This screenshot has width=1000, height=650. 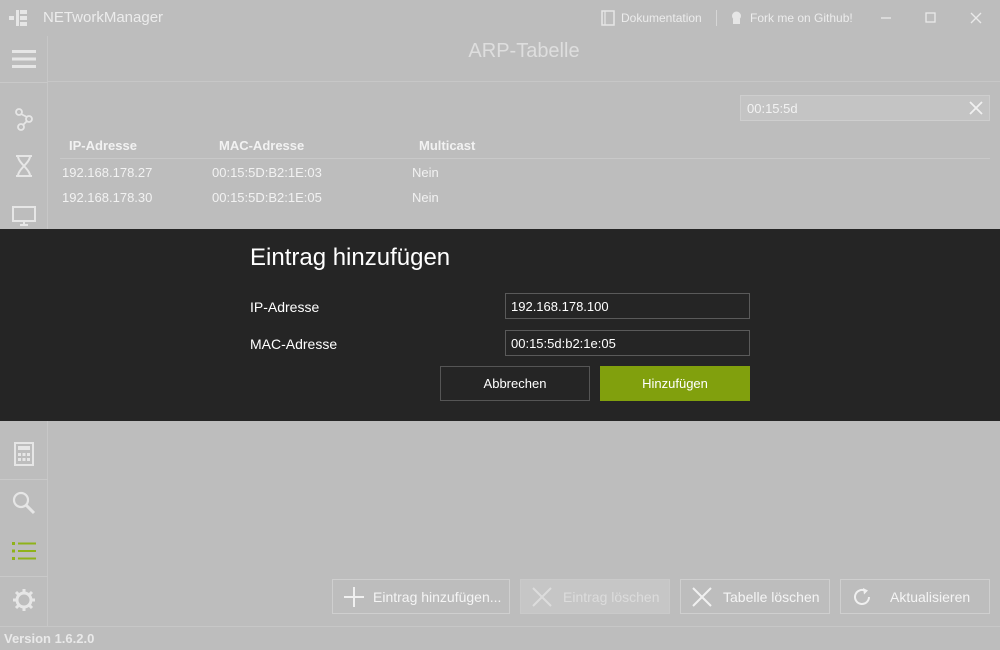 I want to click on column-header-mac: MAC-Adresse, so click(x=261, y=145).